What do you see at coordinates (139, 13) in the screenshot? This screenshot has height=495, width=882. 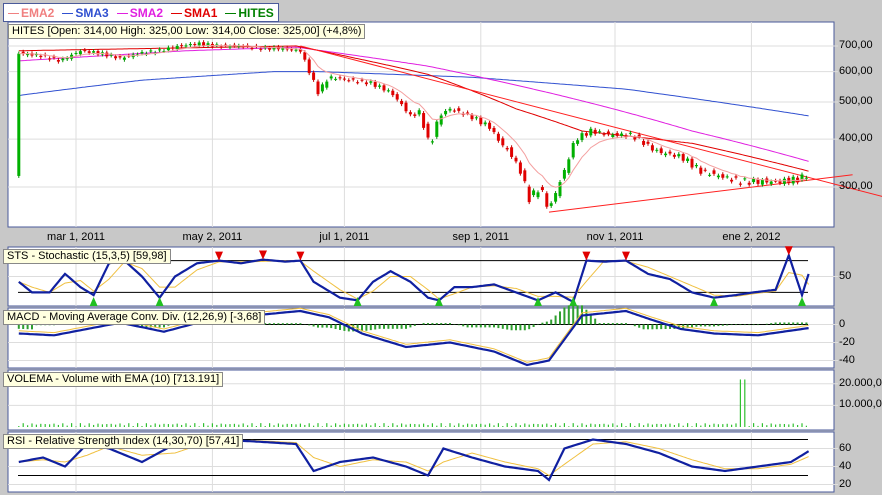 I see `legend-item-sma2: SMA2` at bounding box center [139, 13].